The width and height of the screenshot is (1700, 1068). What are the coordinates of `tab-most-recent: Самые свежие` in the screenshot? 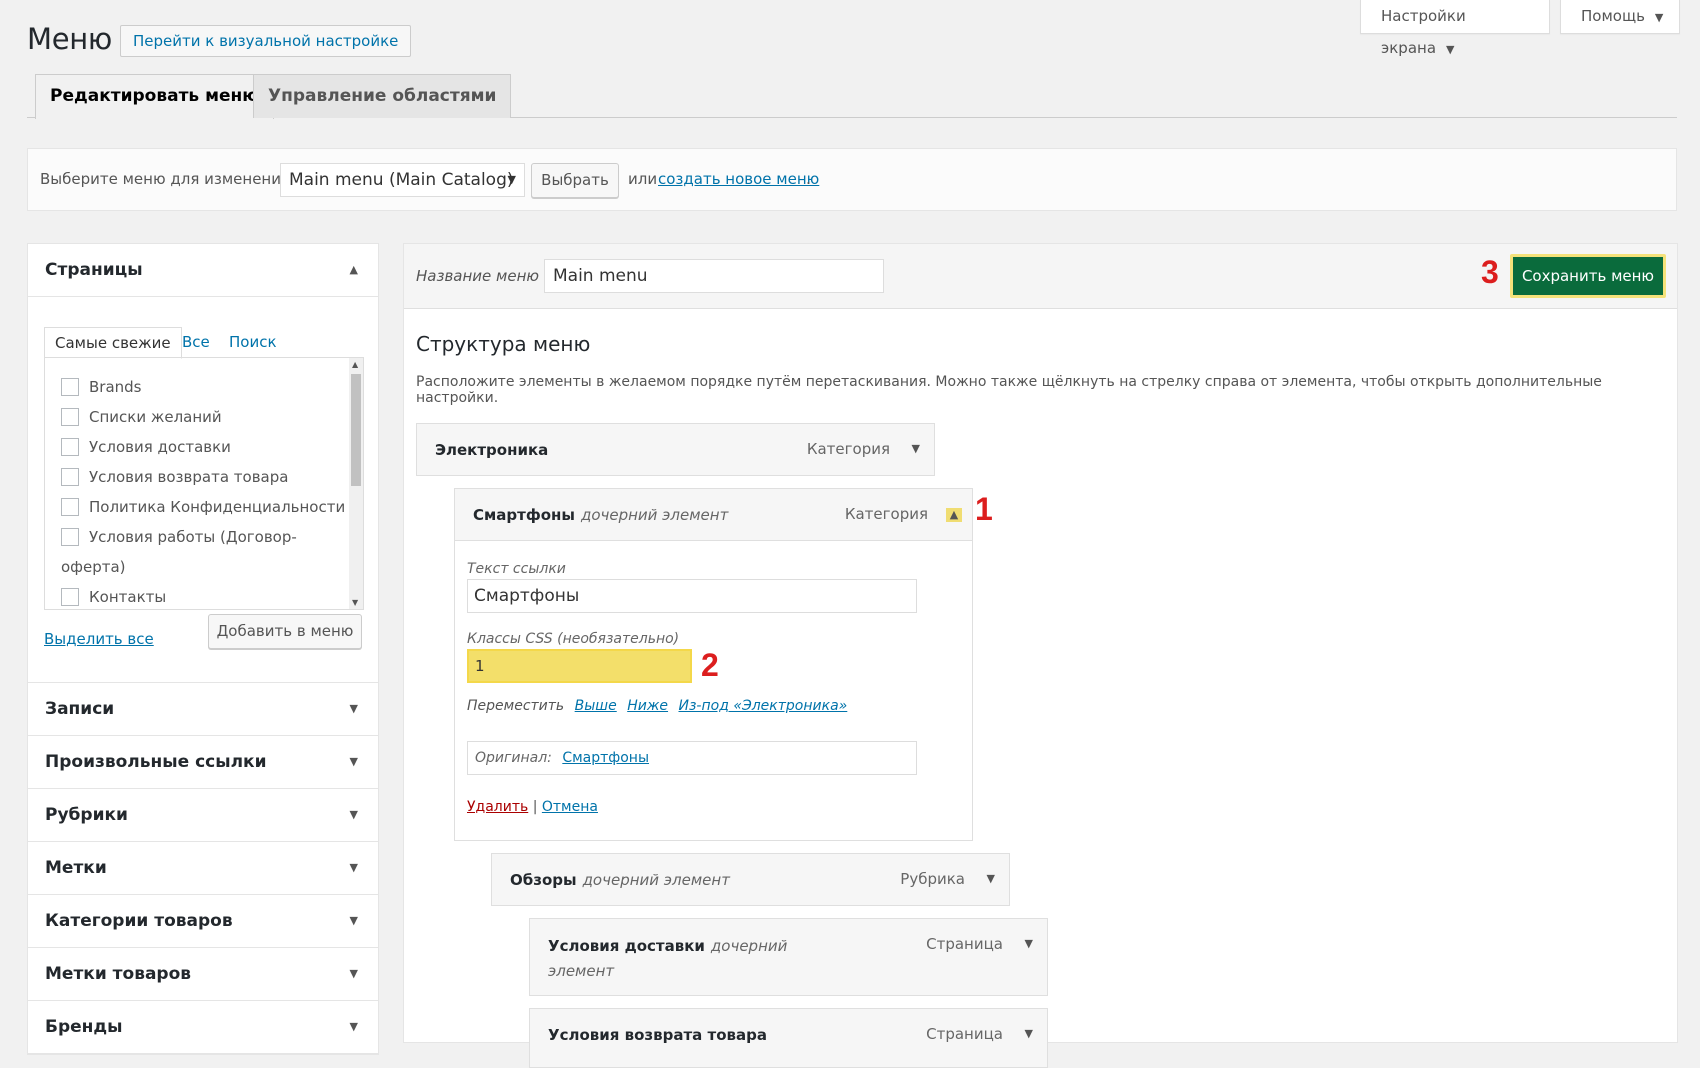 It's located at (113, 343).